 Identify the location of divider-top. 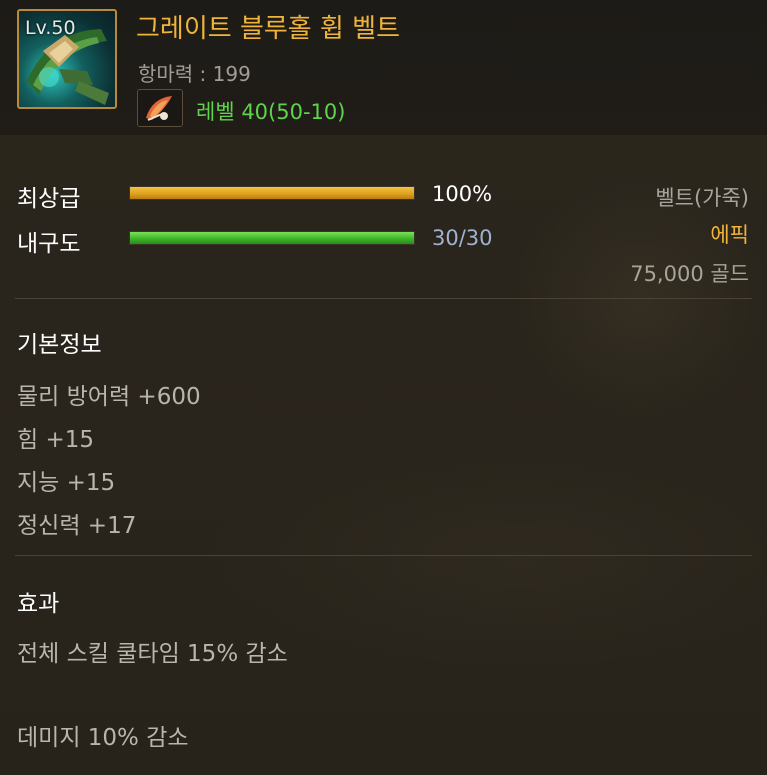
(383, 298).